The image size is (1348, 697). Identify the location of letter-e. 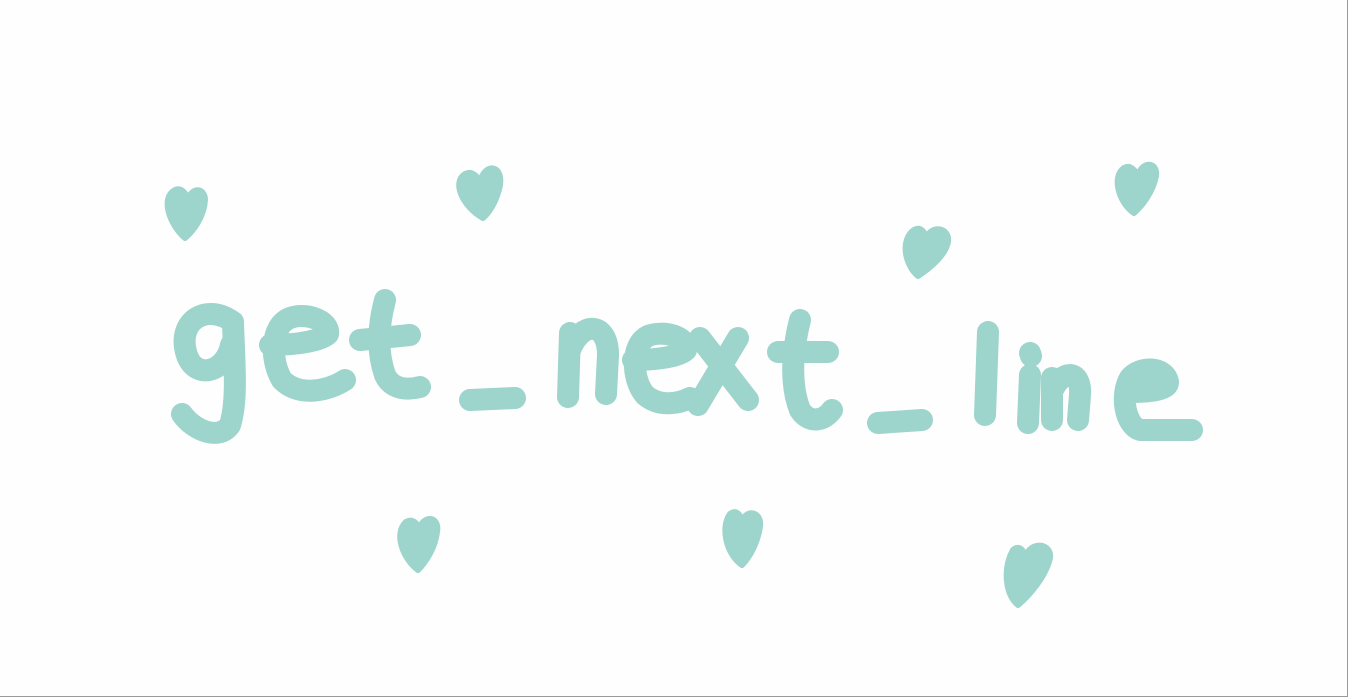
(307, 353).